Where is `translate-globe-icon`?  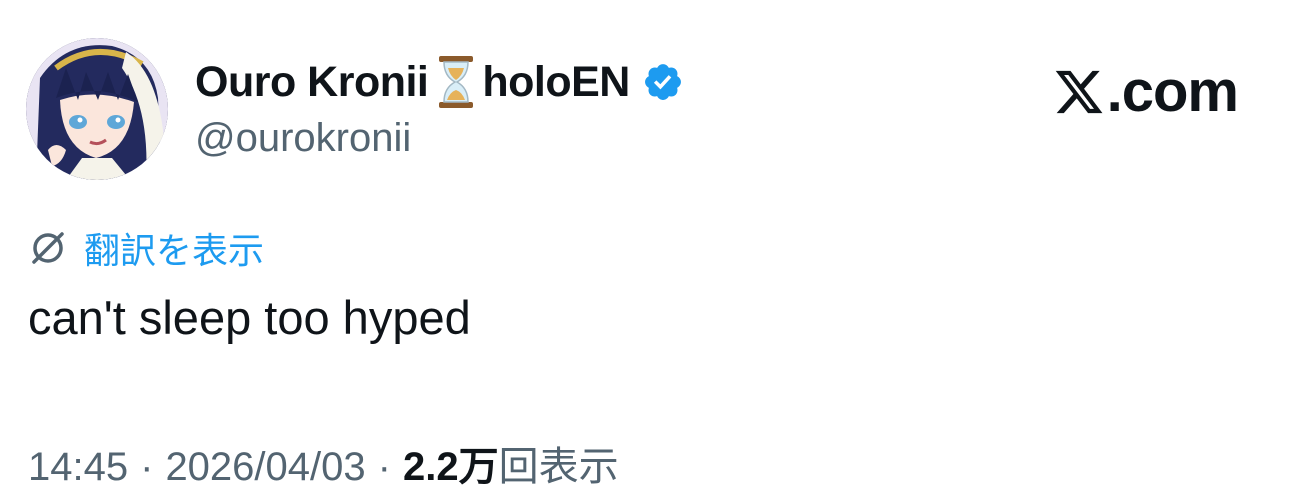 translate-globe-icon is located at coordinates (48, 248).